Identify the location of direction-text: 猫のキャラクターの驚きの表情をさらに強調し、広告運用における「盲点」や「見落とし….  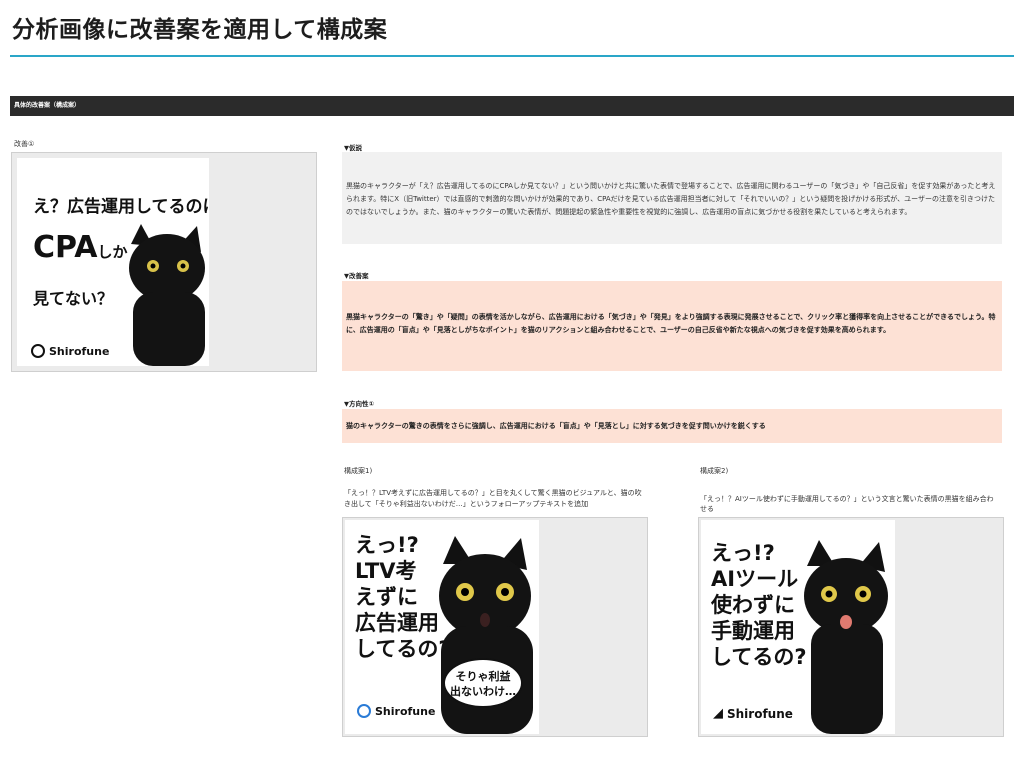
(556, 426).